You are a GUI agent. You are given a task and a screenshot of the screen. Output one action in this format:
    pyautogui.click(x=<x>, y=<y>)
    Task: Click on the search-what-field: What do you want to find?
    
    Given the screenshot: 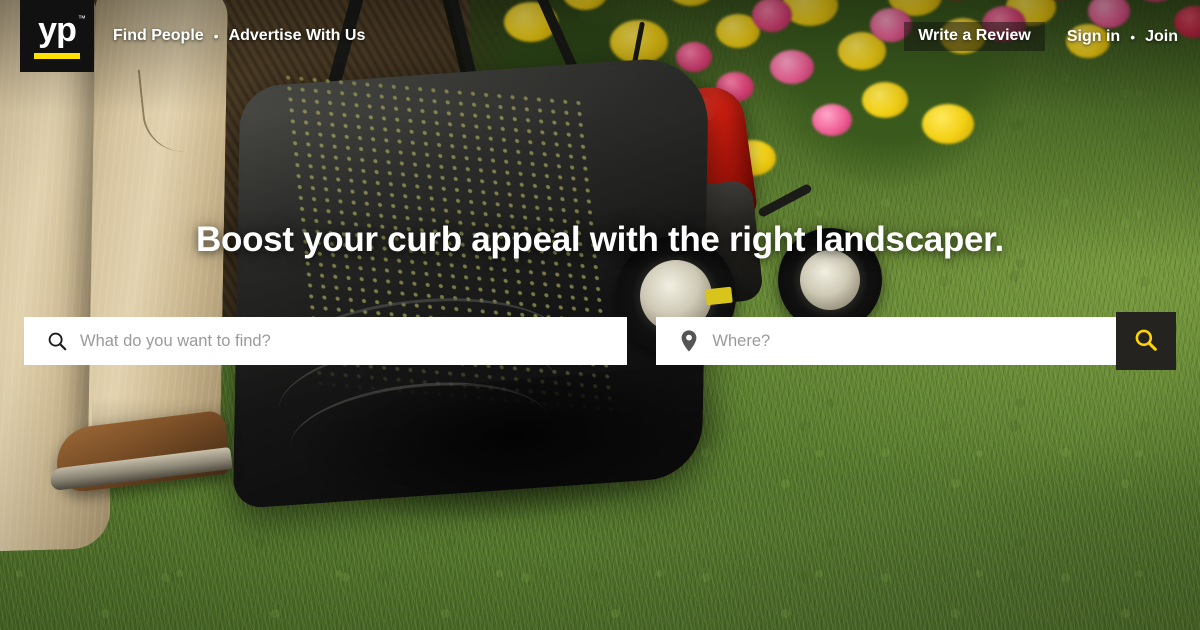 What is the action you would take?
    pyautogui.click(x=326, y=341)
    